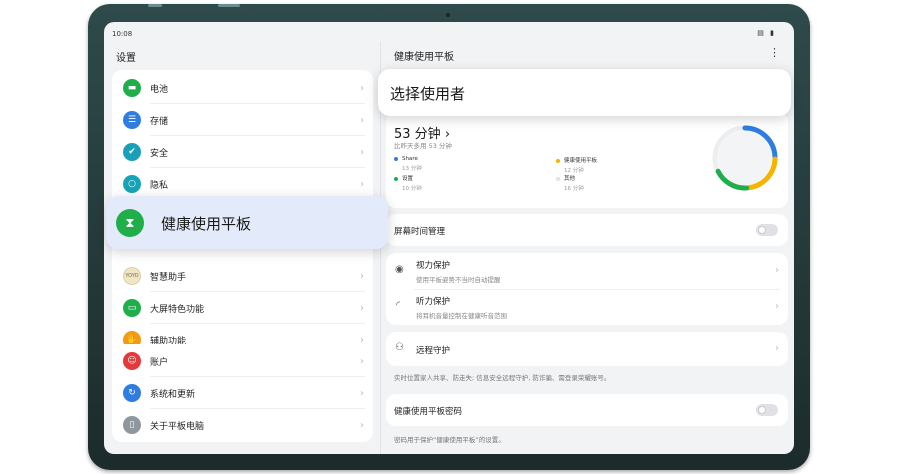  I want to click on remote-guard-row: ⚇ 远程守护 ›, so click(587, 349).